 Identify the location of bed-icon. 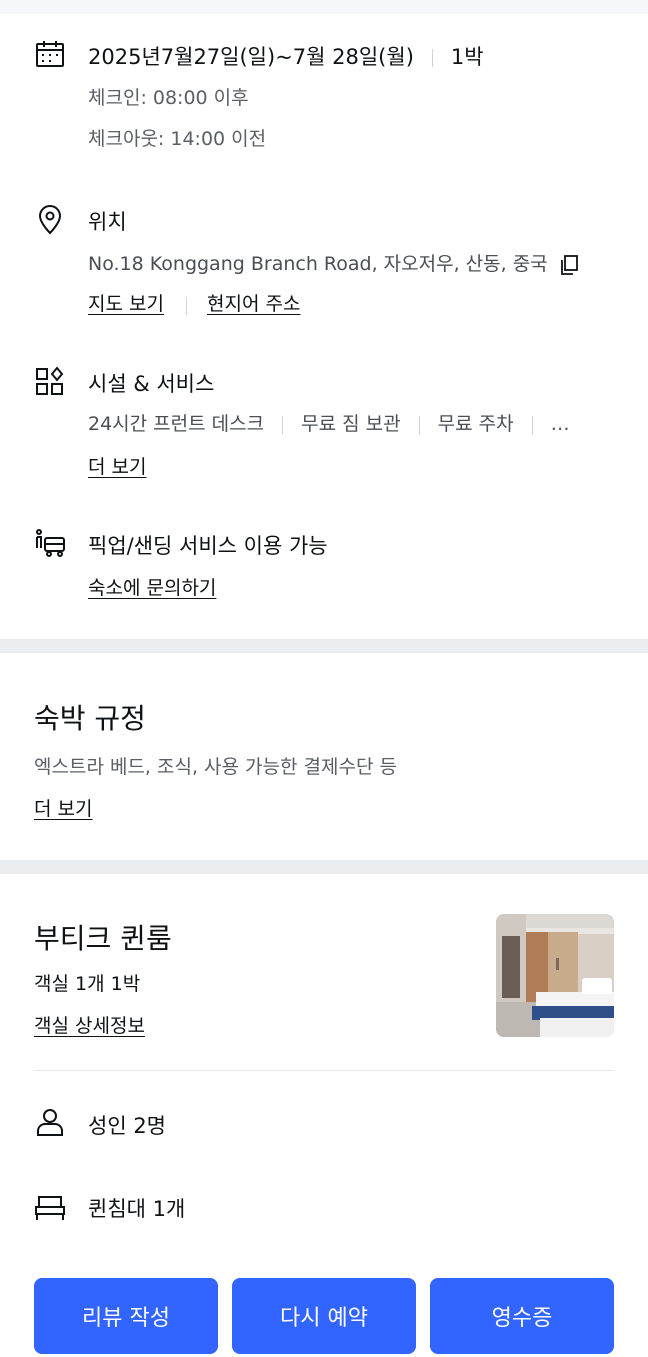
(50, 1208).